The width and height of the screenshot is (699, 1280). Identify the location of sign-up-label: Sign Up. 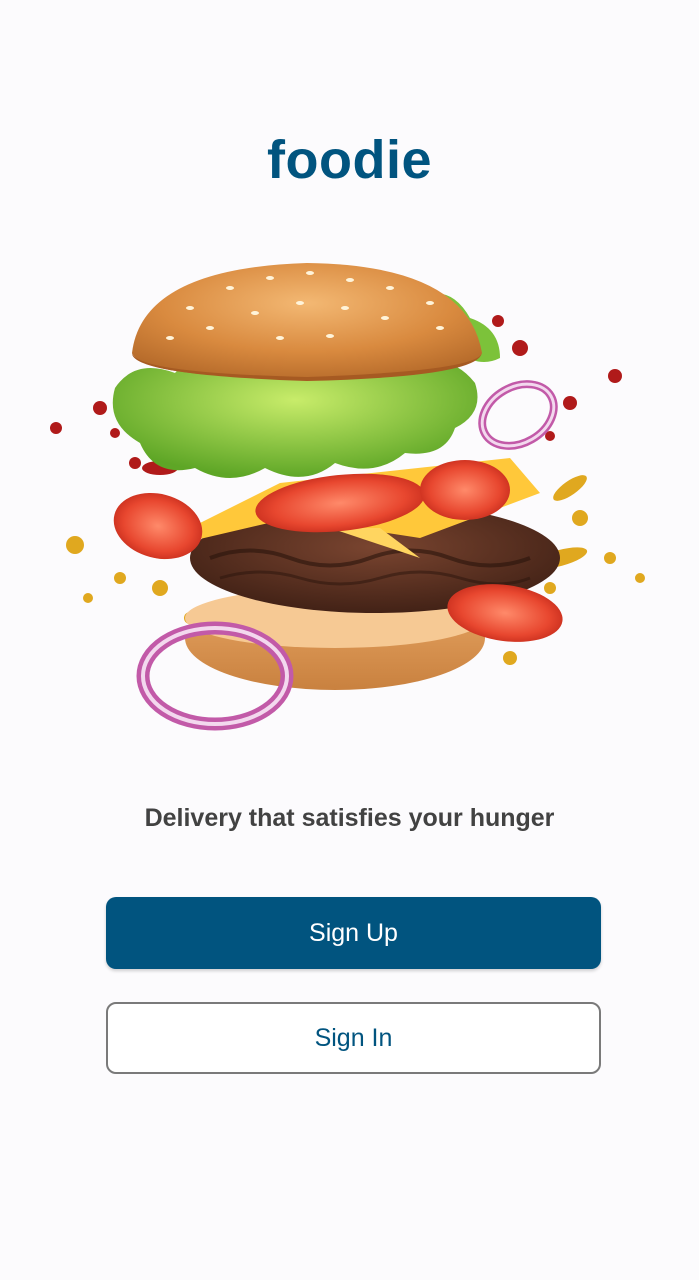
(353, 932).